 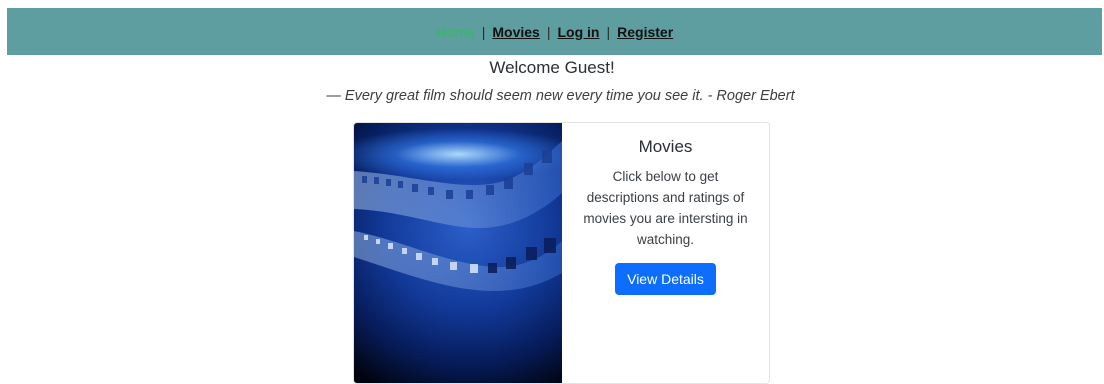 What do you see at coordinates (645, 32) in the screenshot?
I see `nav-register-link: Register` at bounding box center [645, 32].